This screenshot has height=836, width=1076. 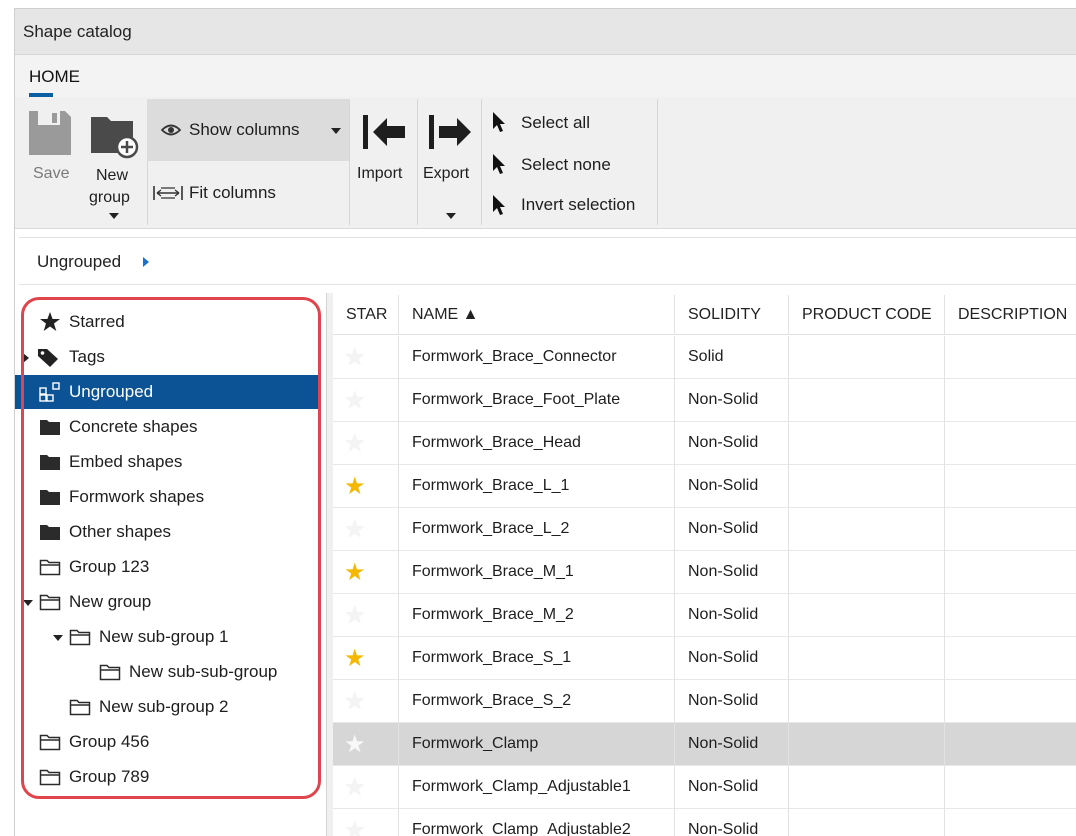 I want to click on export-label: Export, so click(x=446, y=173).